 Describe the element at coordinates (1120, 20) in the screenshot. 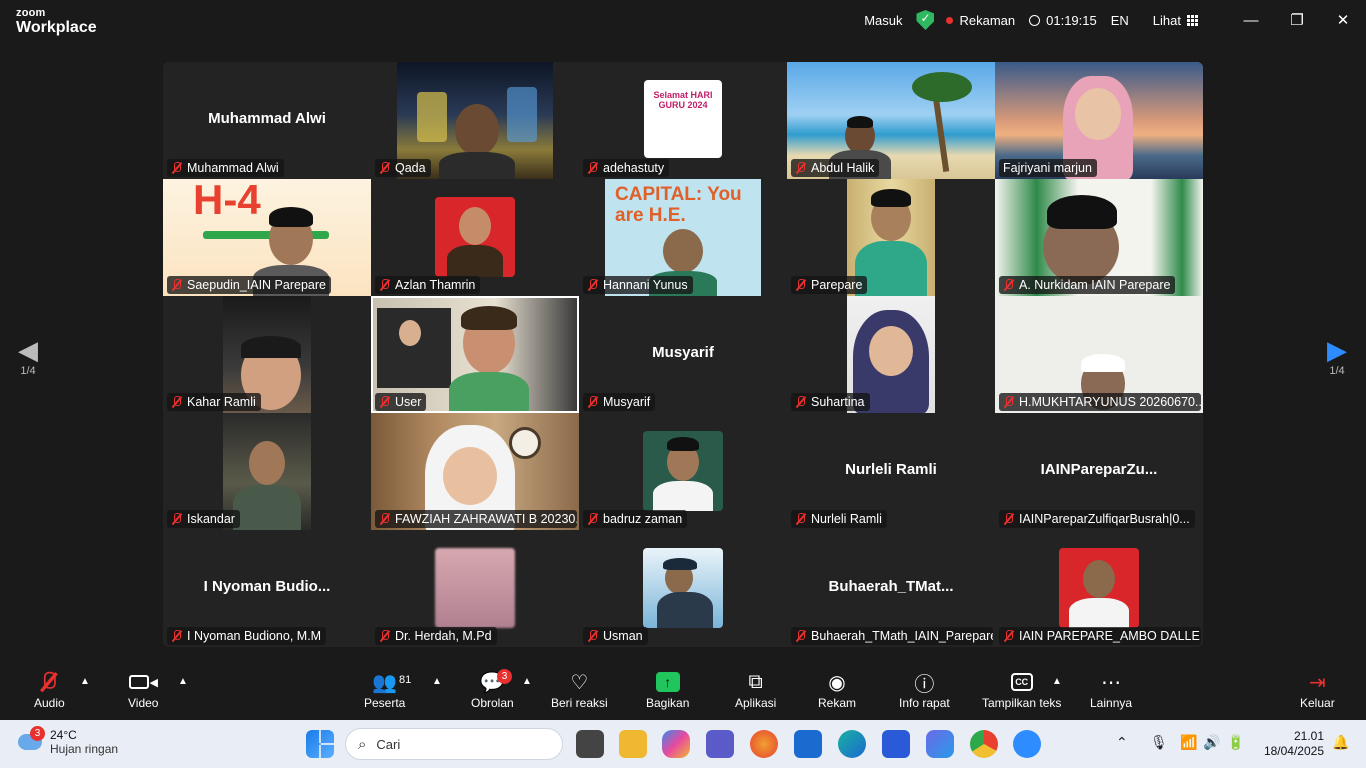

I see `language-interpretation: EN` at that location.